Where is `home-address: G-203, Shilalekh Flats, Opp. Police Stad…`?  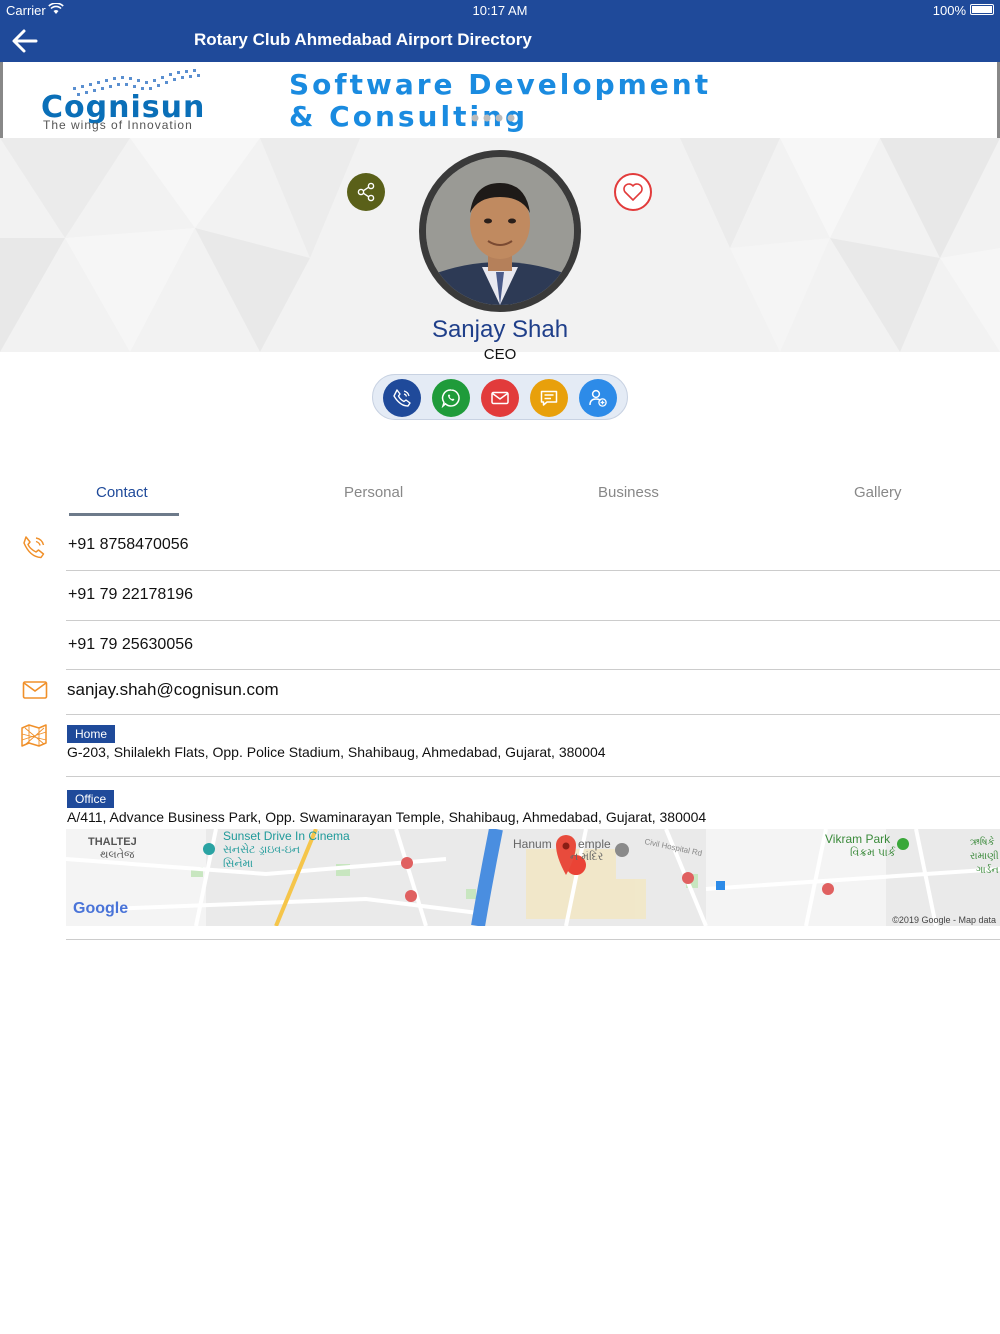
home-address: G-203, Shilalekh Flats, Opp. Police Stad… is located at coordinates (336, 752).